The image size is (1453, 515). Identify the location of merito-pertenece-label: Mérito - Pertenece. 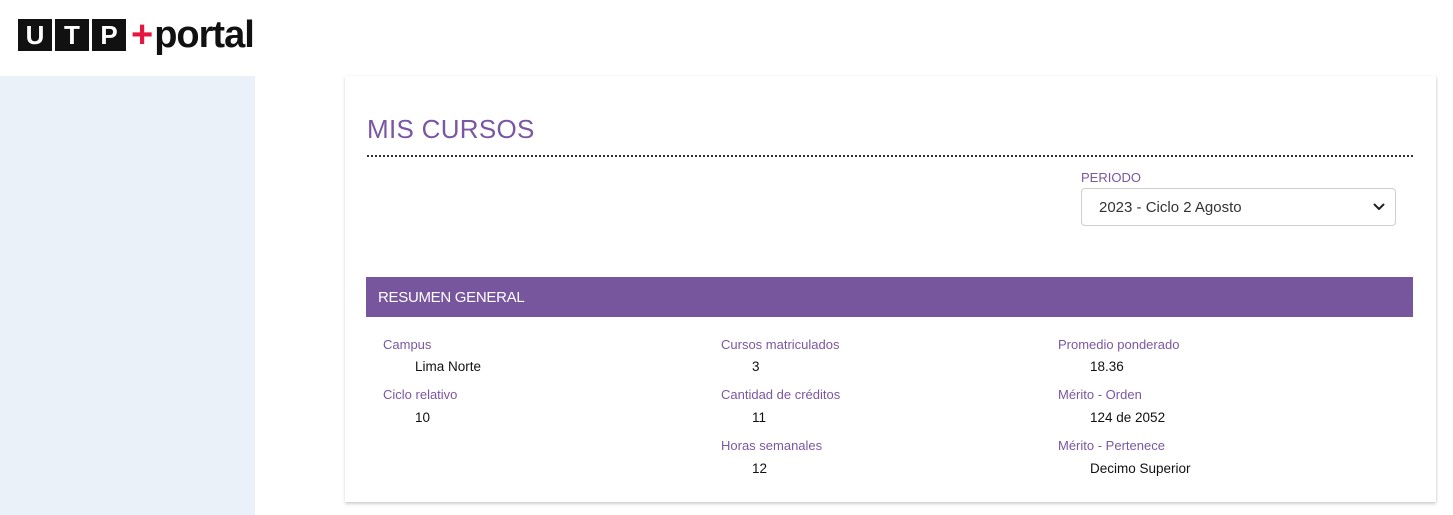
(1111, 445).